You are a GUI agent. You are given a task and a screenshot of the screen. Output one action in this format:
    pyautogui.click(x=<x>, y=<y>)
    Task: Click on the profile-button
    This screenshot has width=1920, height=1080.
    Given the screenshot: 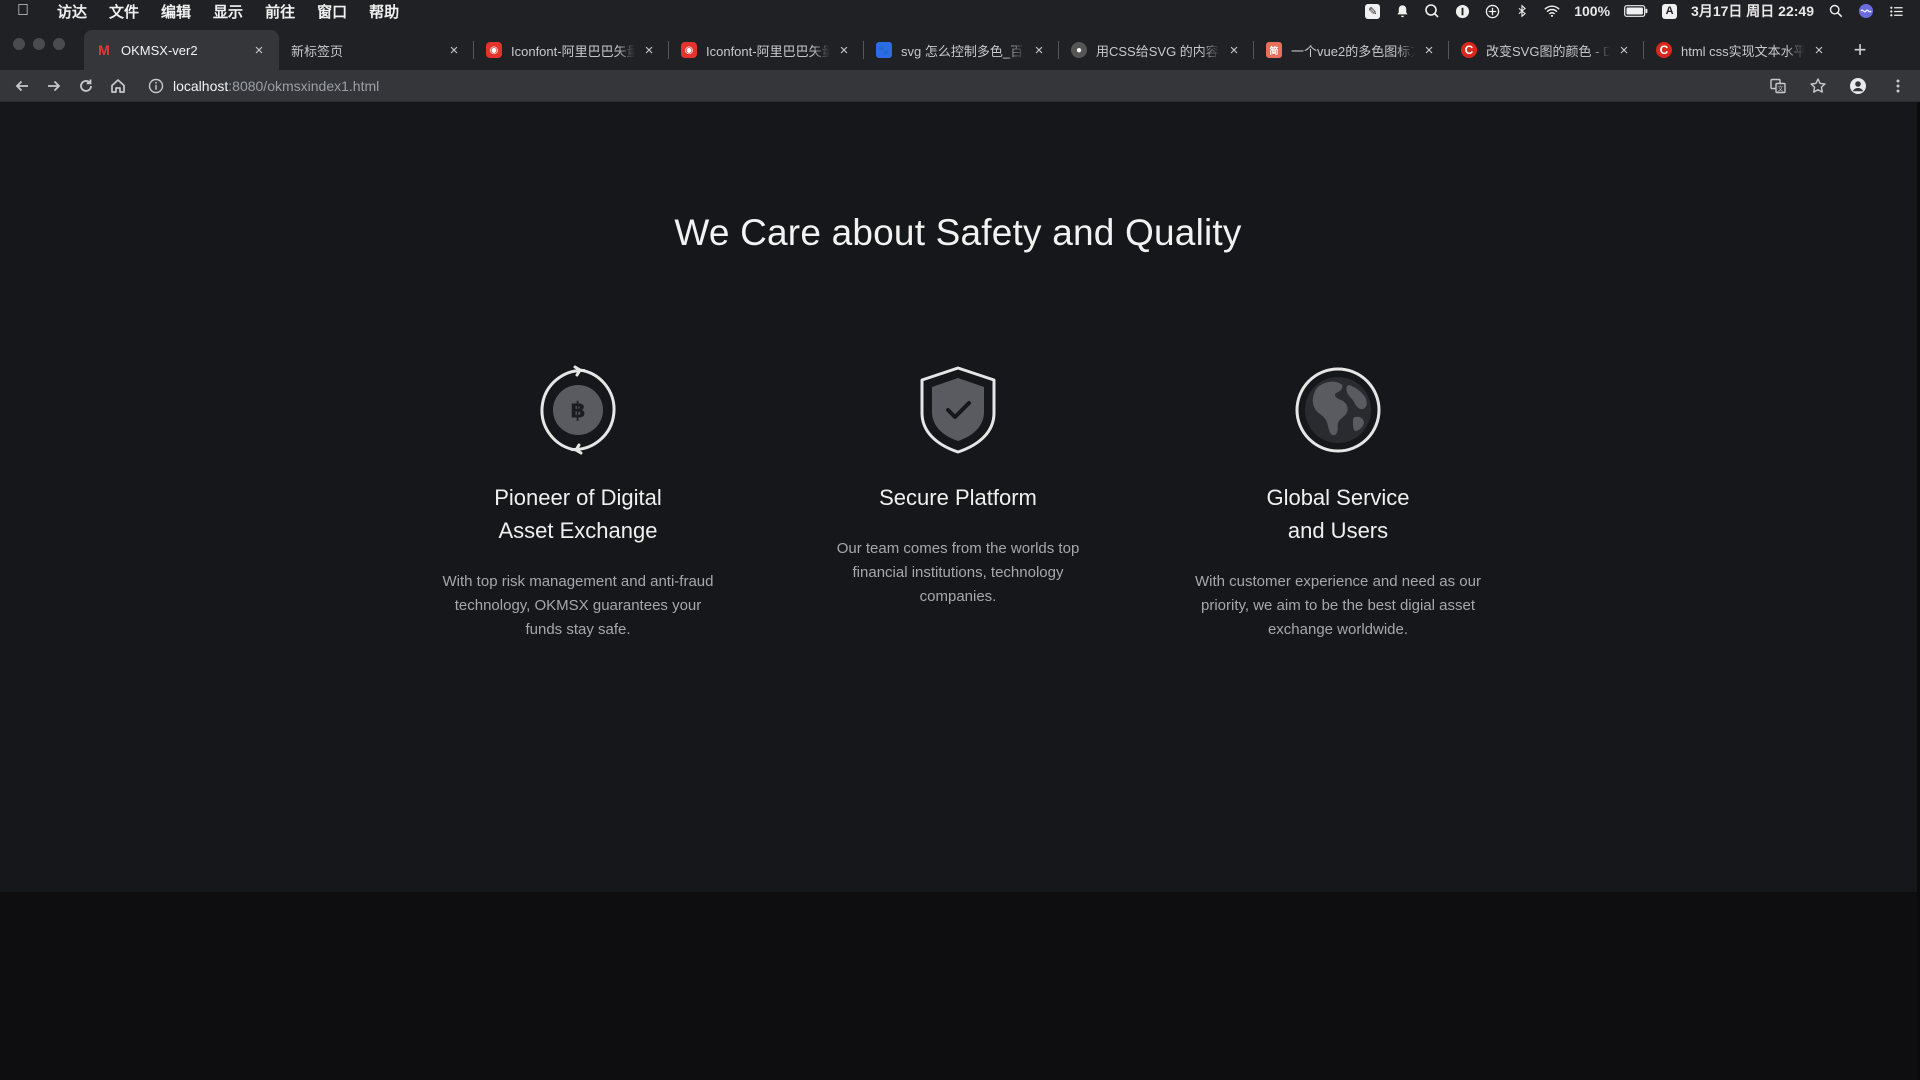 What is the action you would take?
    pyautogui.click(x=1858, y=86)
    